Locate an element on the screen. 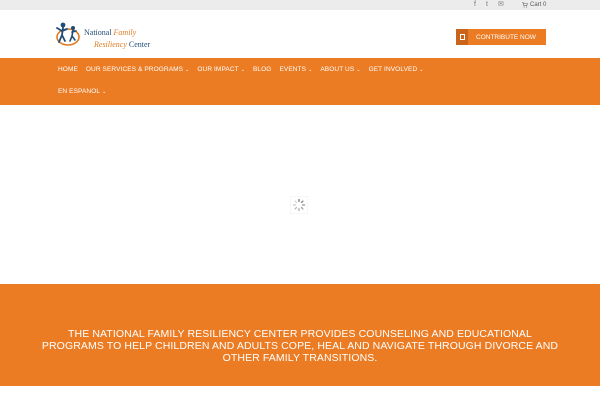 Image resolution: width=600 pixels, height=400 pixels. social-links: f t ✉ is located at coordinates (489, 5).